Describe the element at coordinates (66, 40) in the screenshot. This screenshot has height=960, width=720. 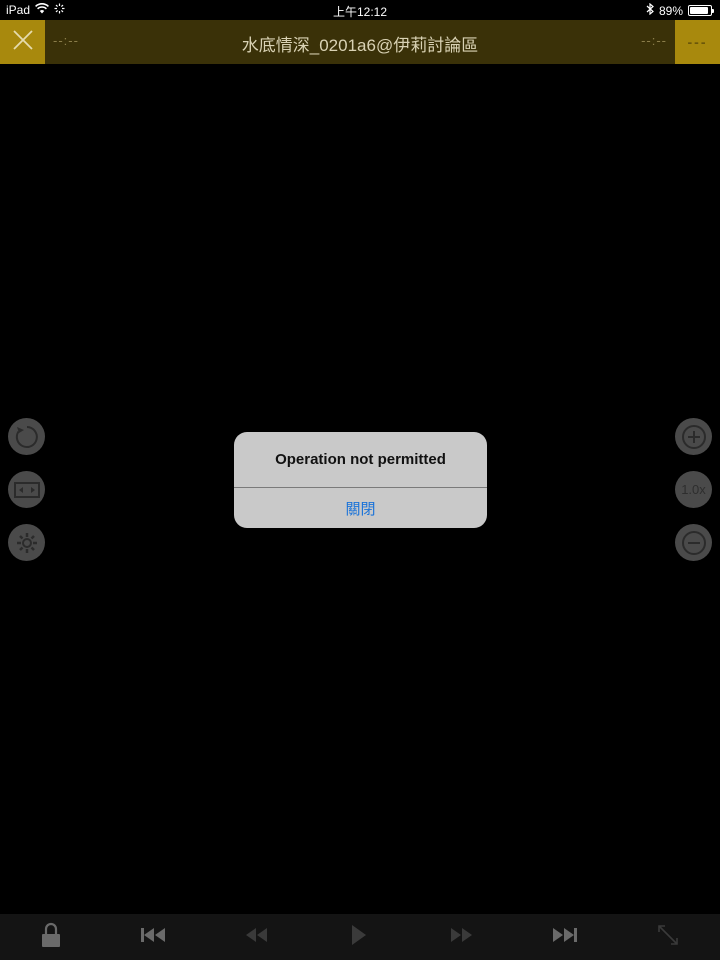
I see `elapsed-time: --:--` at that location.